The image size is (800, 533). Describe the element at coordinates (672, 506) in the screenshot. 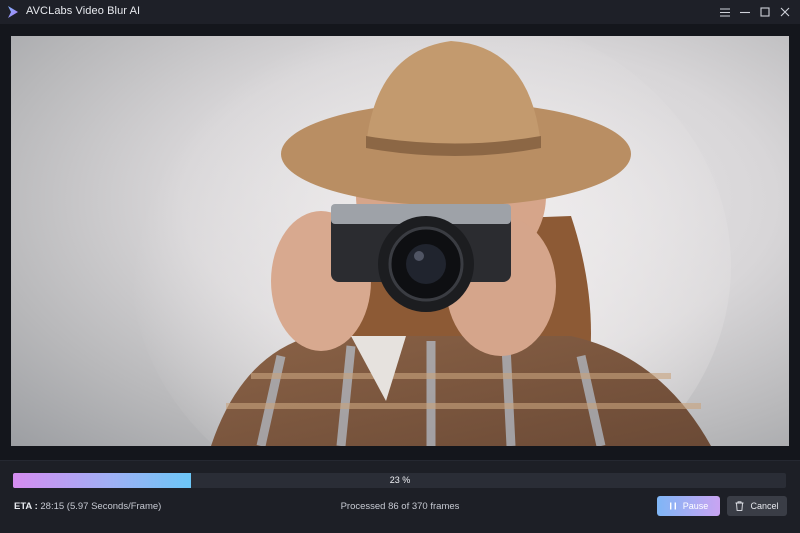

I see `pause-icon` at that location.